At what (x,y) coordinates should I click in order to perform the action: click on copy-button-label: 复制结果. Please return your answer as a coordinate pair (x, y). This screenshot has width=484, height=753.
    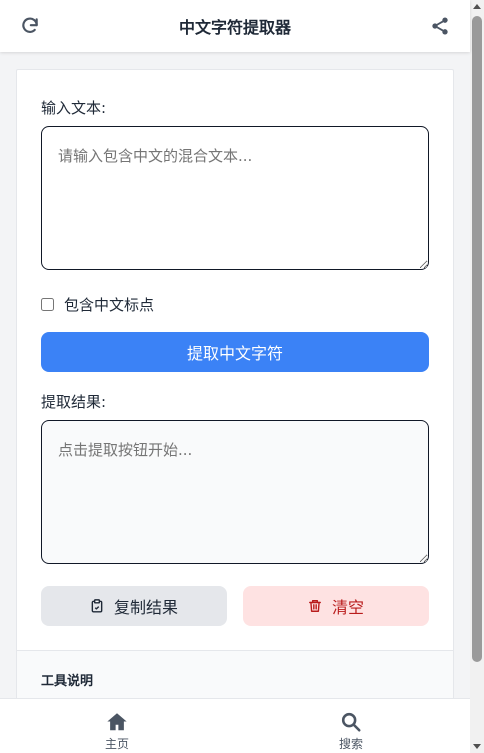
    Looking at the image, I should click on (145, 607).